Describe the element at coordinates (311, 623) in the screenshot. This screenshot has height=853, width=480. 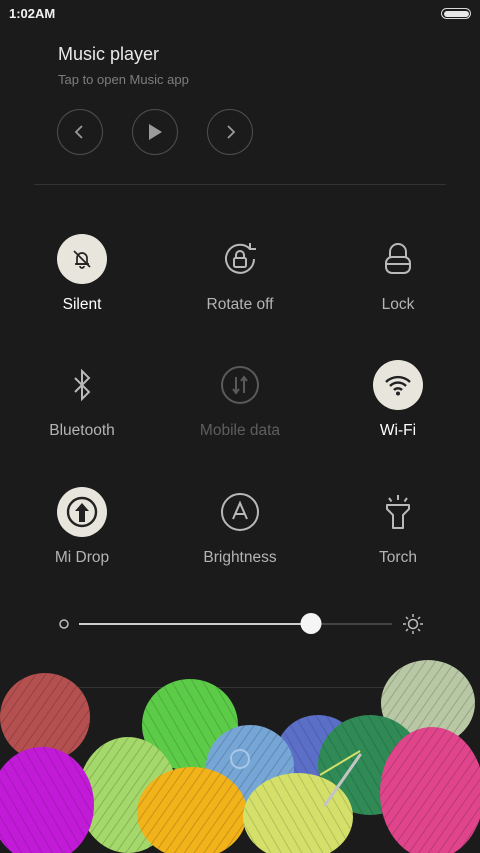
I see `slider-thumb` at that location.